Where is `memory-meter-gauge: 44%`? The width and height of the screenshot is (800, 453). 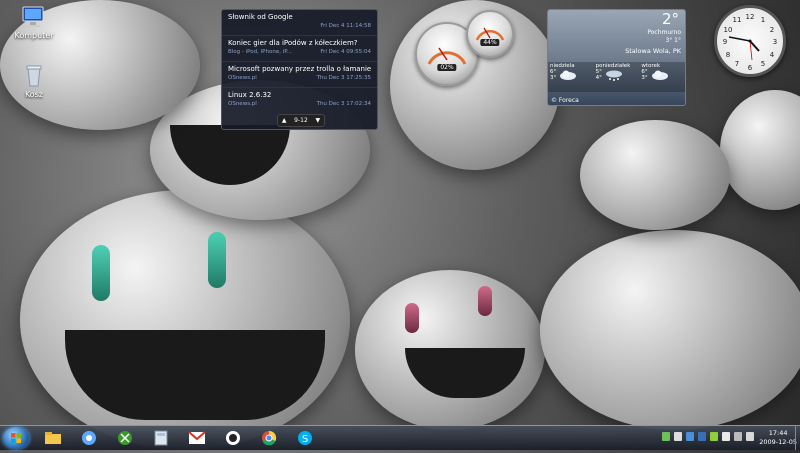
memory-meter-gauge: 44% is located at coordinates (490, 34).